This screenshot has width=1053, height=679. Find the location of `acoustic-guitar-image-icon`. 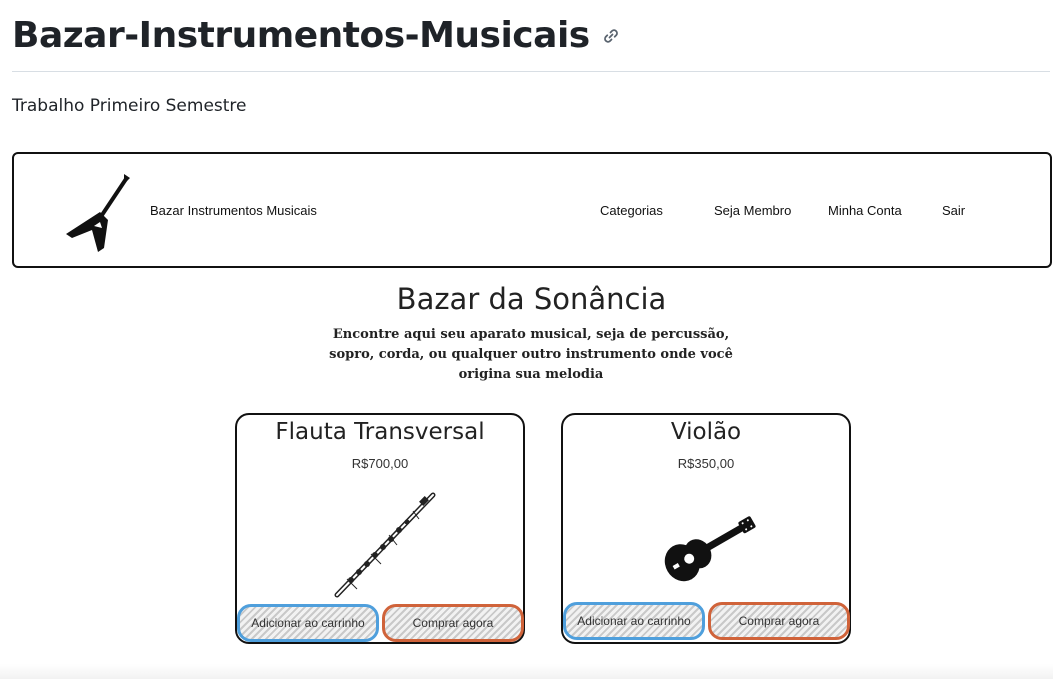

acoustic-guitar-image-icon is located at coordinates (709, 547).